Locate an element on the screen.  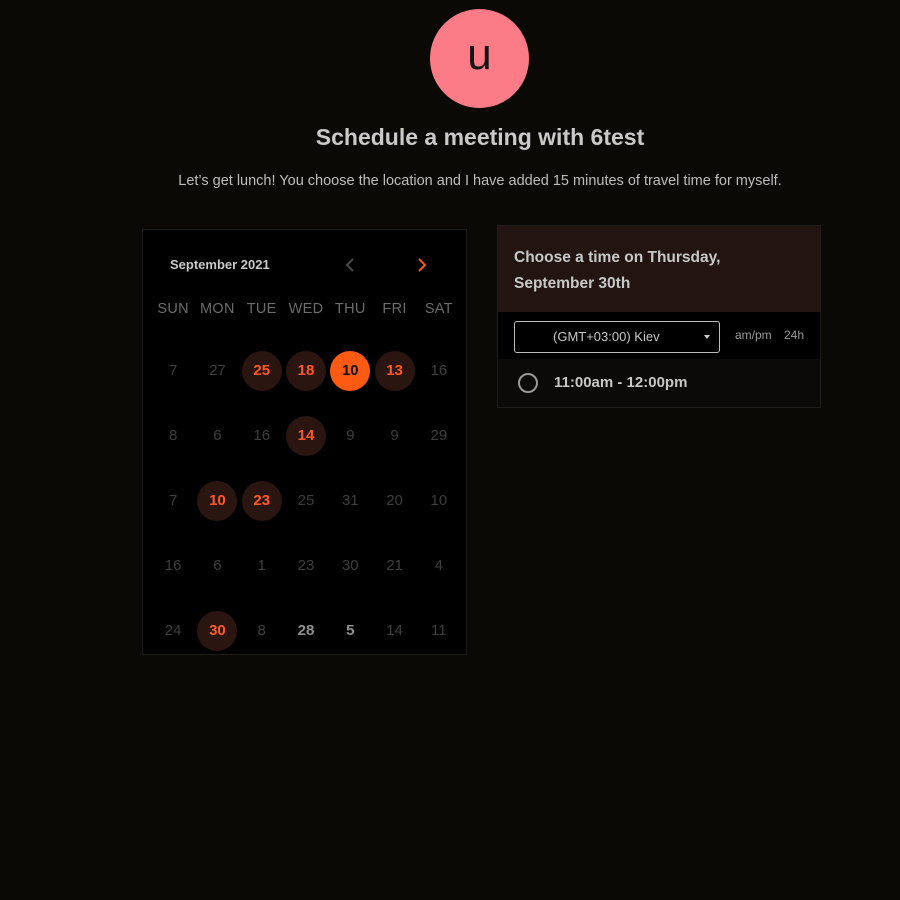
calendar-day-number: 24 is located at coordinates (173, 630).